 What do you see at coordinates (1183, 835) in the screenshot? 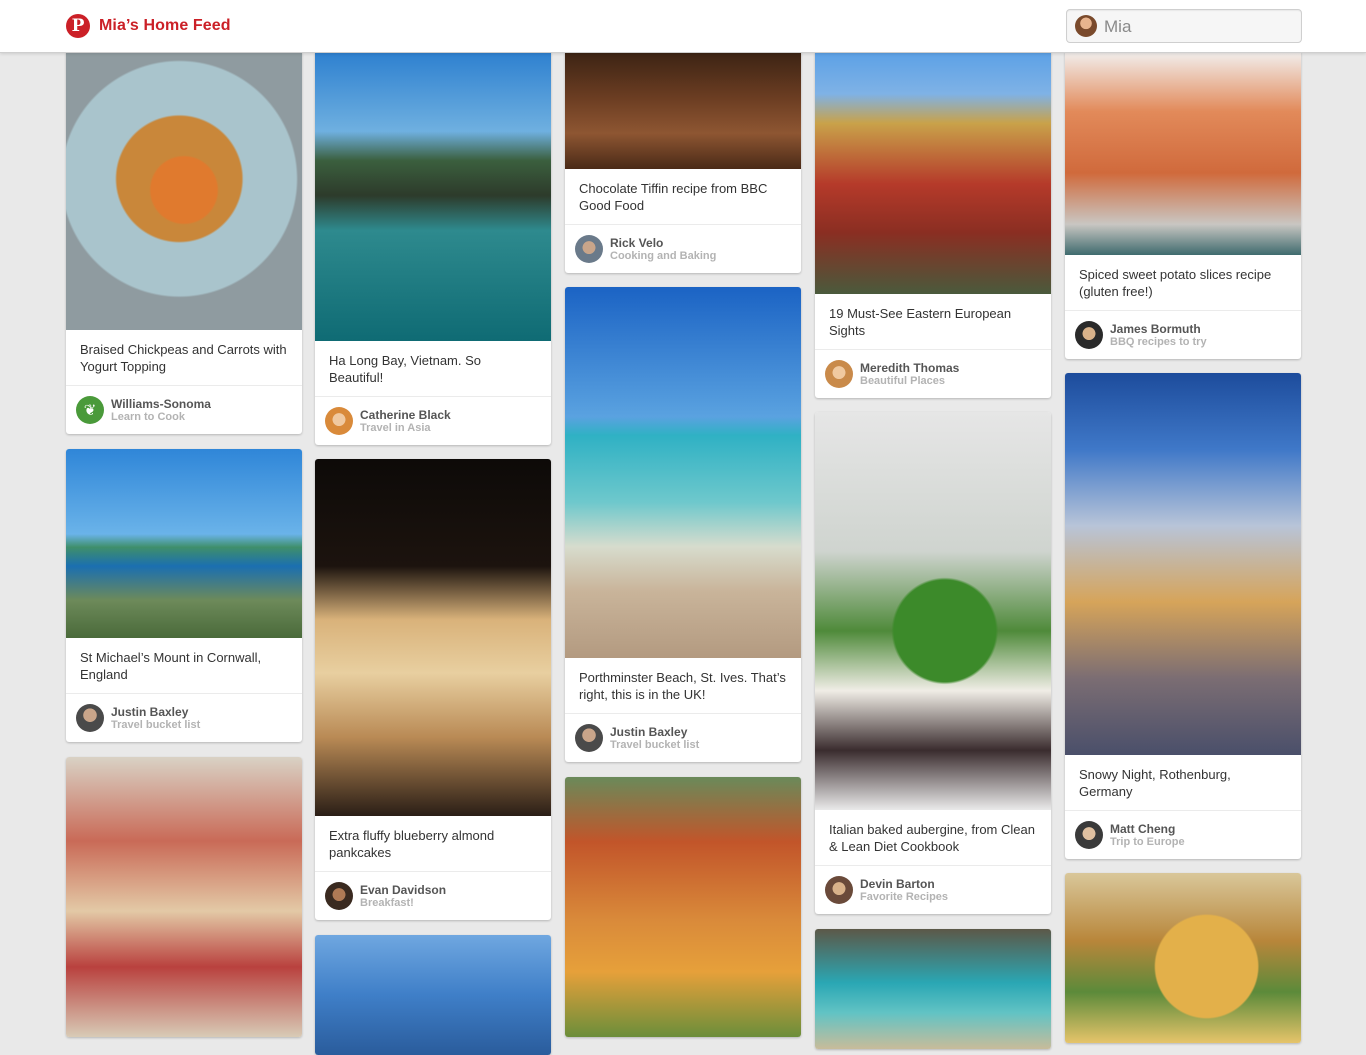
I see `pin-attribution: Matt Cheng Trip to Europe` at bounding box center [1183, 835].